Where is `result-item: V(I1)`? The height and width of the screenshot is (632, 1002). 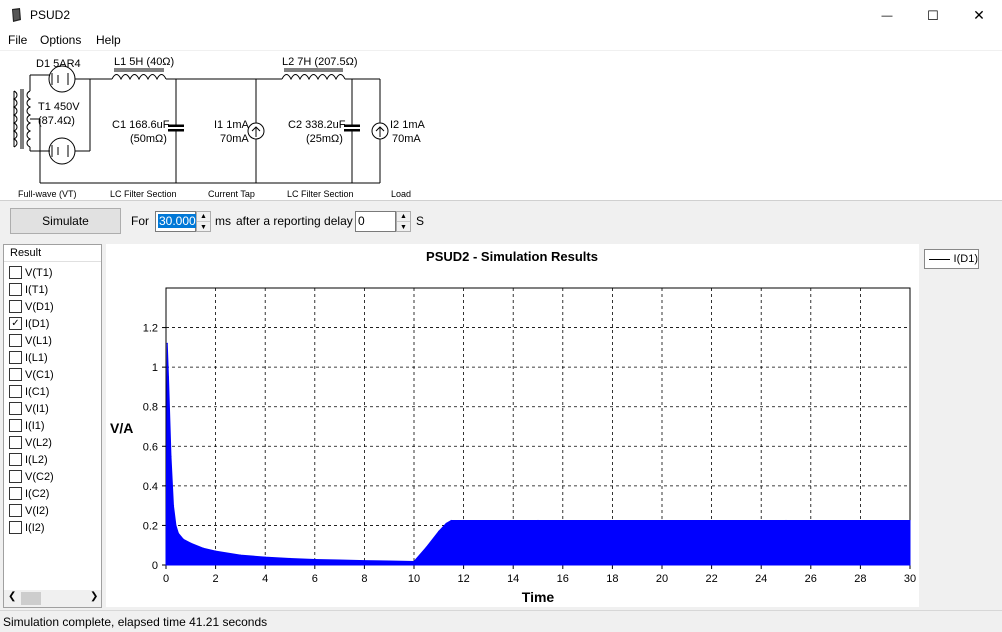
result-item: V(I1) is located at coordinates (29, 408).